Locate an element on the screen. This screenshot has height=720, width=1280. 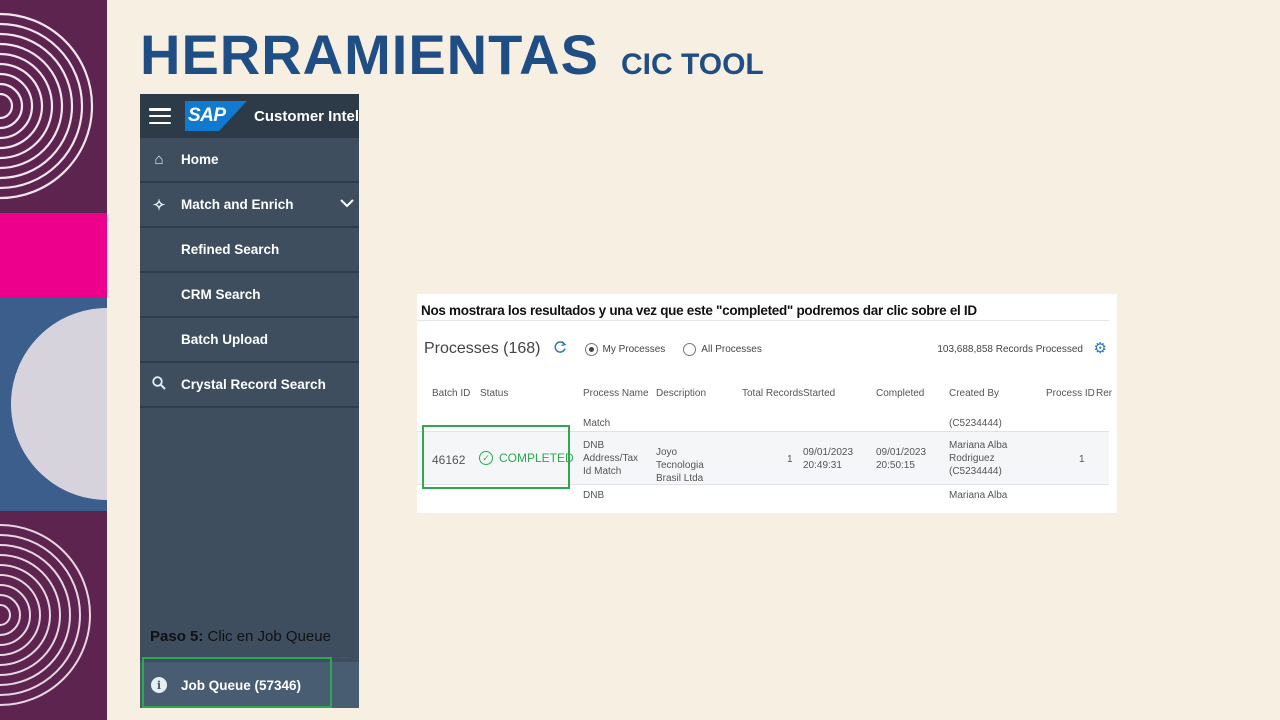
nav-item-crystal-record-search: Crystal Record Search is located at coordinates (249, 385).